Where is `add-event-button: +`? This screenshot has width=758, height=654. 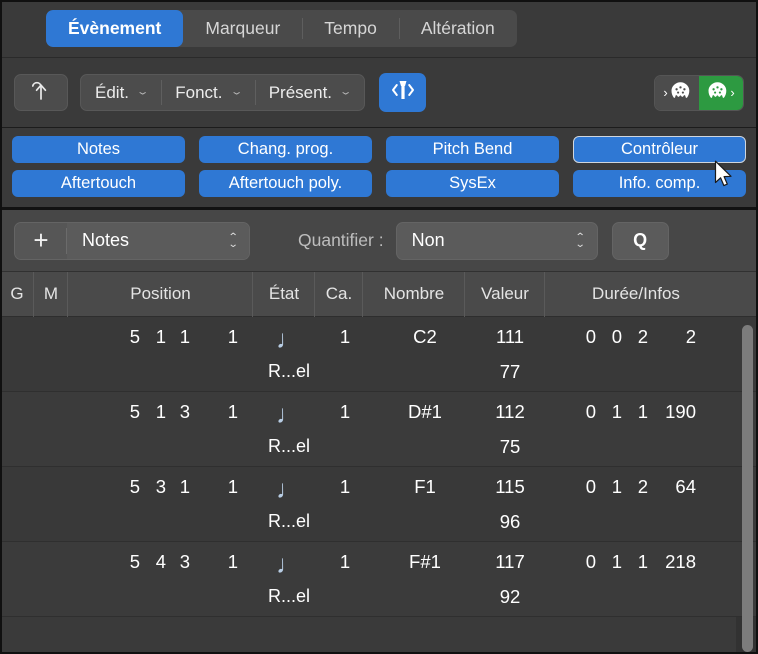
add-event-button: + is located at coordinates (41, 240).